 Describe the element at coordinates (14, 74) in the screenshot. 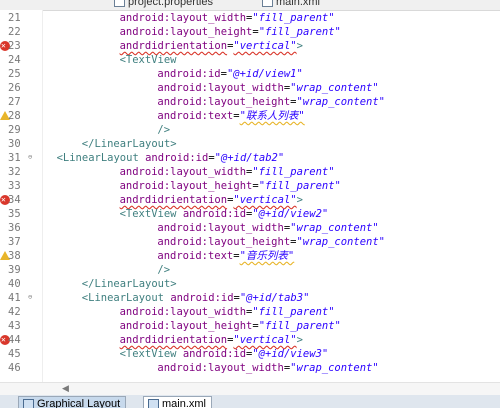

I see `line-number-text: 25` at that location.